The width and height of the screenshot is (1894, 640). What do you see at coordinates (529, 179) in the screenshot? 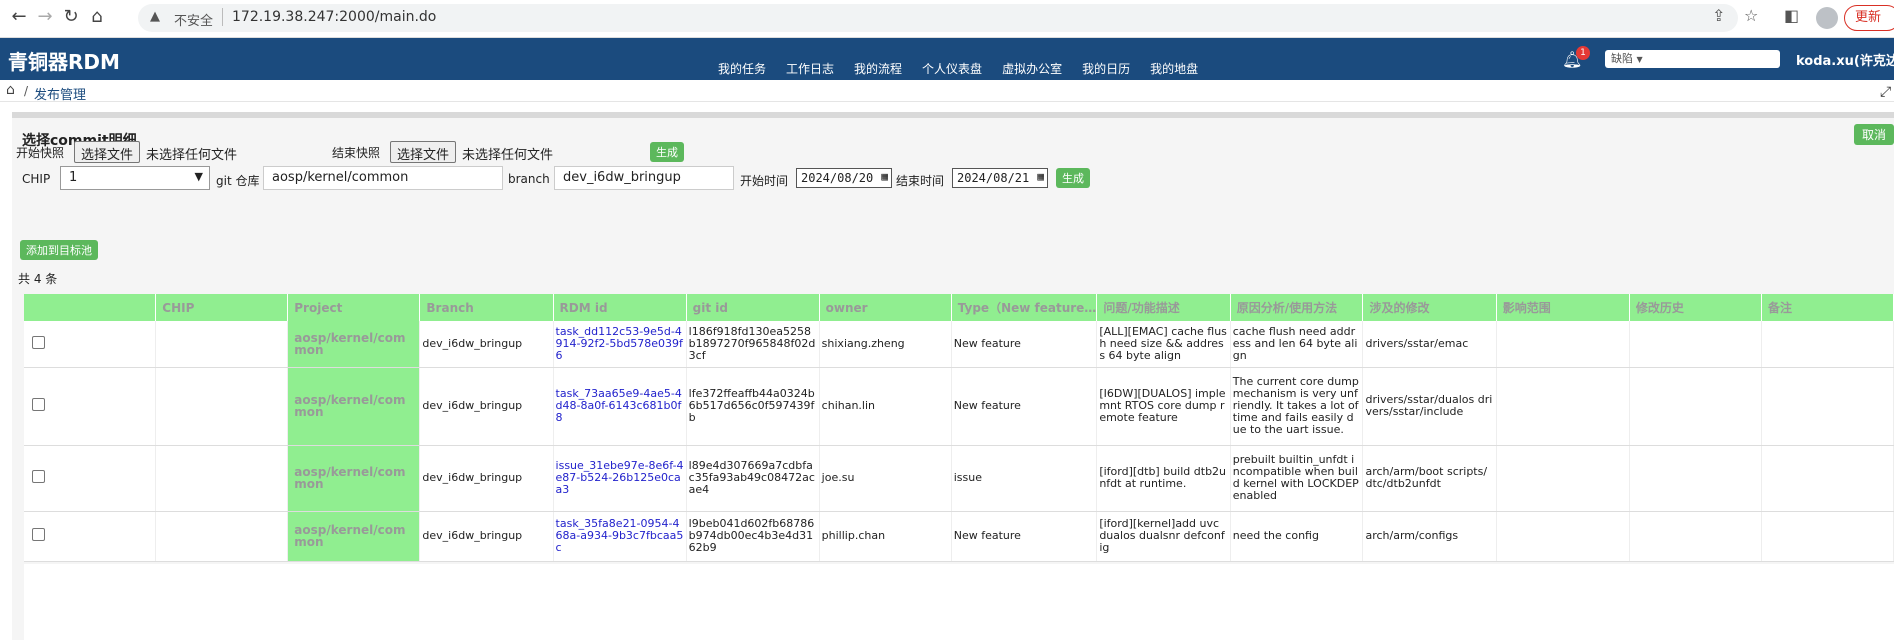
I see `branch-label: branch` at bounding box center [529, 179].